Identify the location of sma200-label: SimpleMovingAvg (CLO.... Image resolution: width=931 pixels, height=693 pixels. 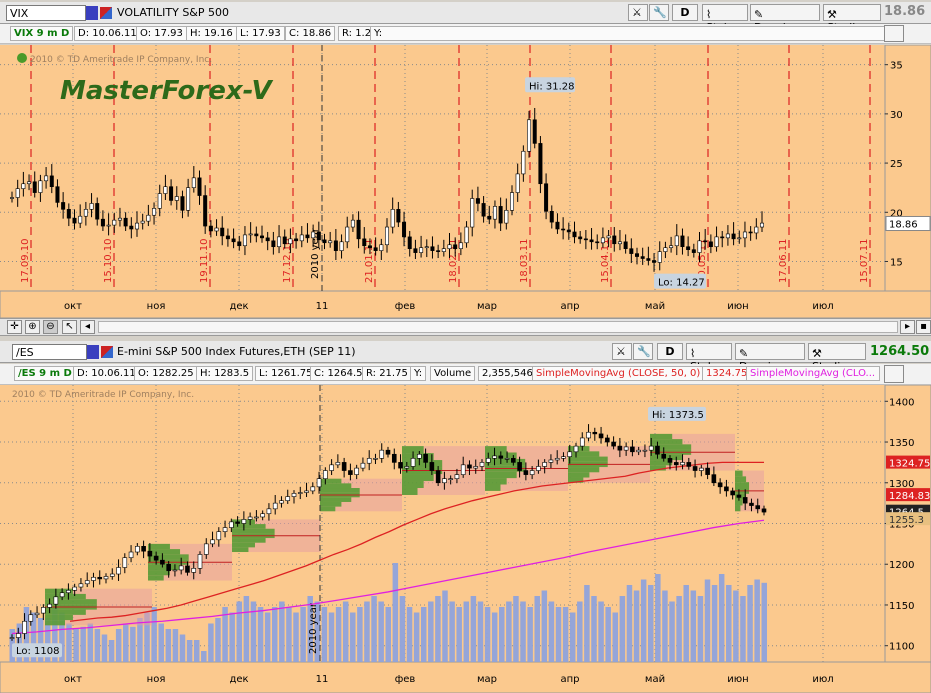
(813, 373).